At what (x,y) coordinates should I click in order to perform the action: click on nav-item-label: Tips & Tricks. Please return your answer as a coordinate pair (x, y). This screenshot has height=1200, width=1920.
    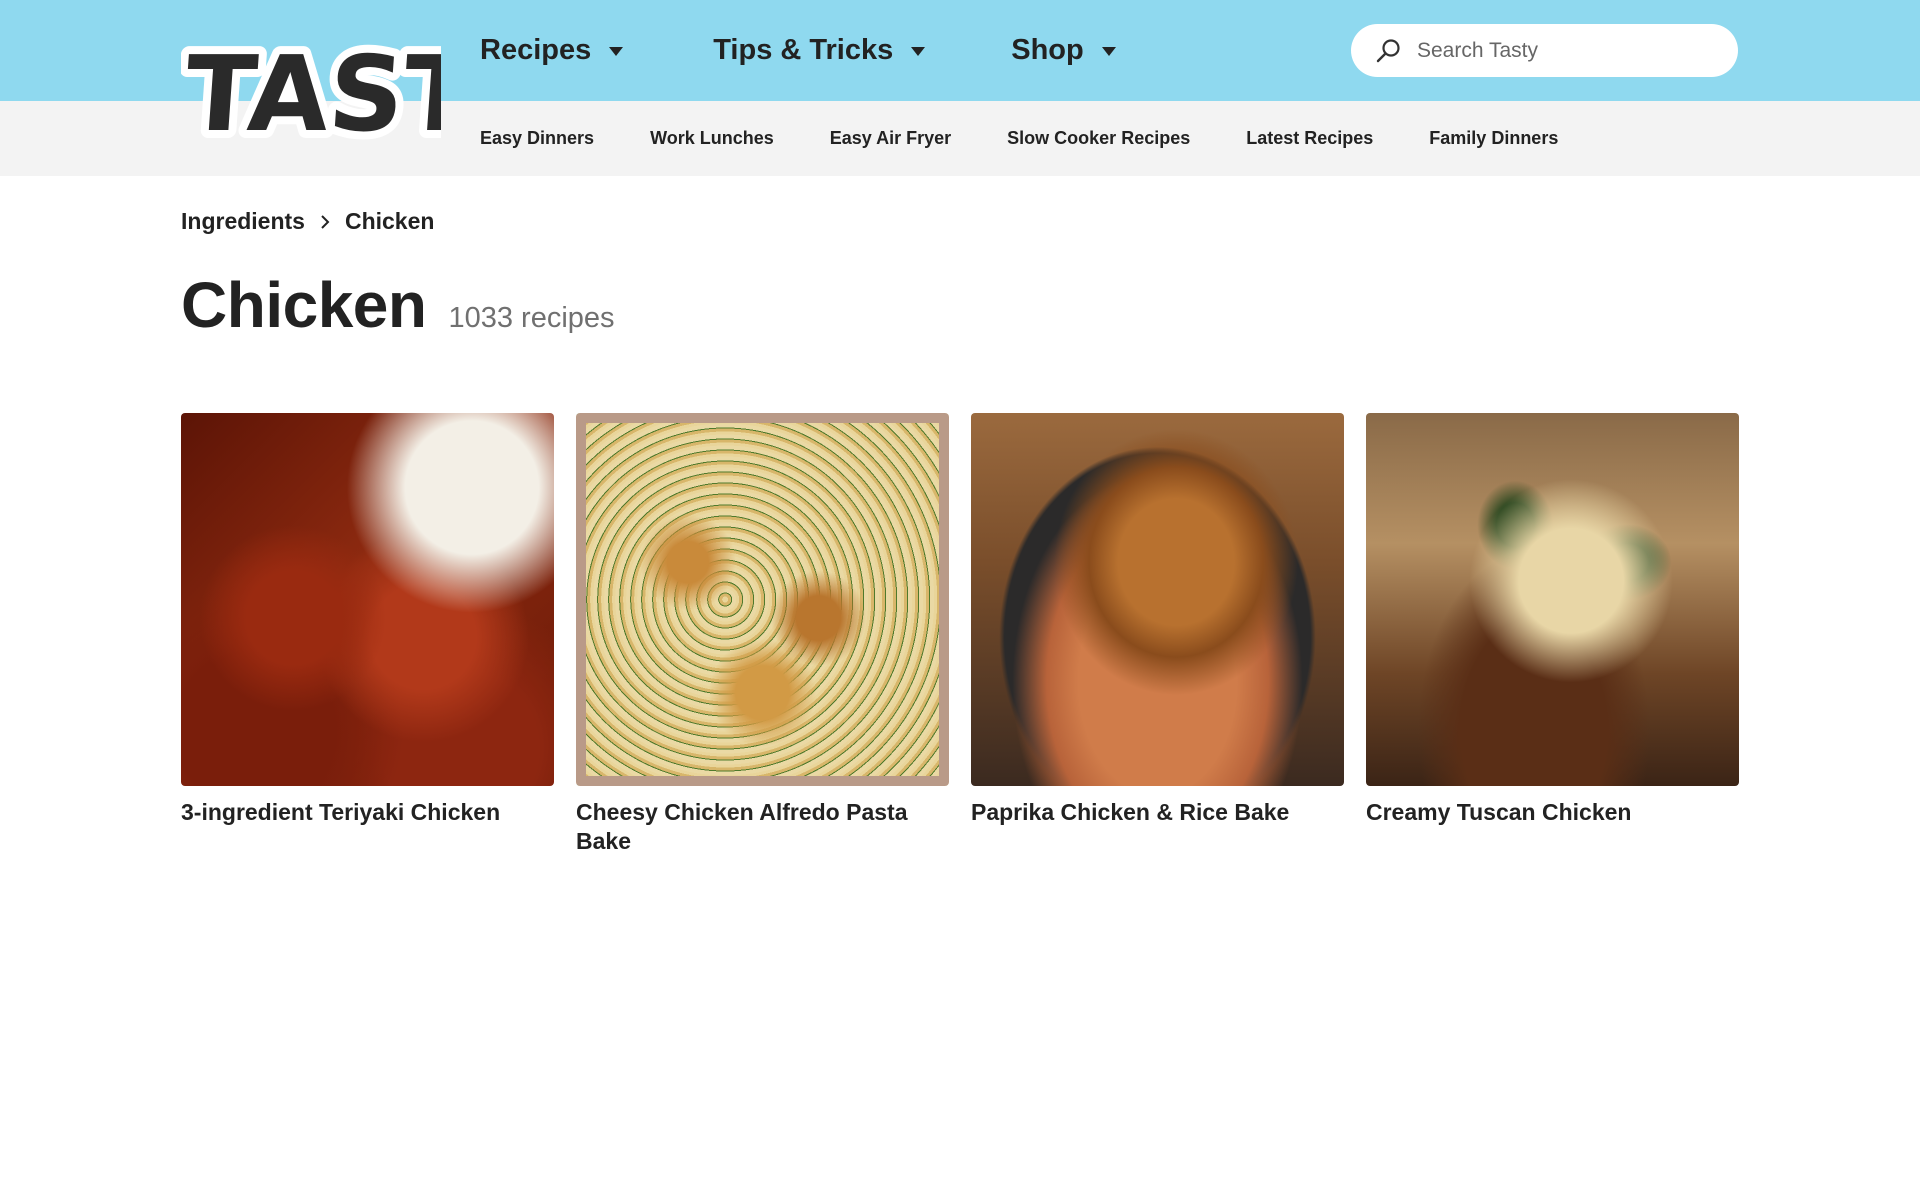
    Looking at the image, I should click on (803, 50).